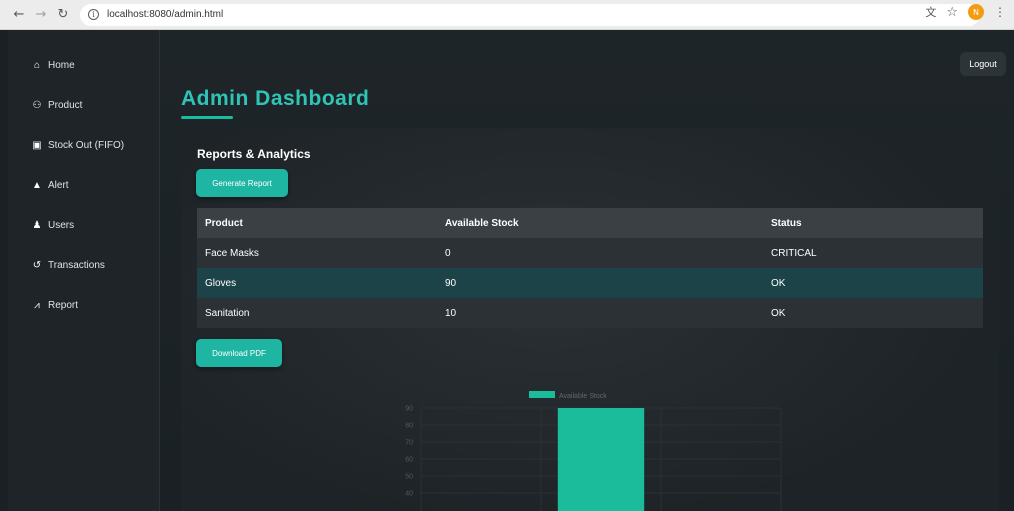 The height and width of the screenshot is (511, 1014). Describe the element at coordinates (1000, 12) in the screenshot. I see `menu-icon: ⋮` at that location.